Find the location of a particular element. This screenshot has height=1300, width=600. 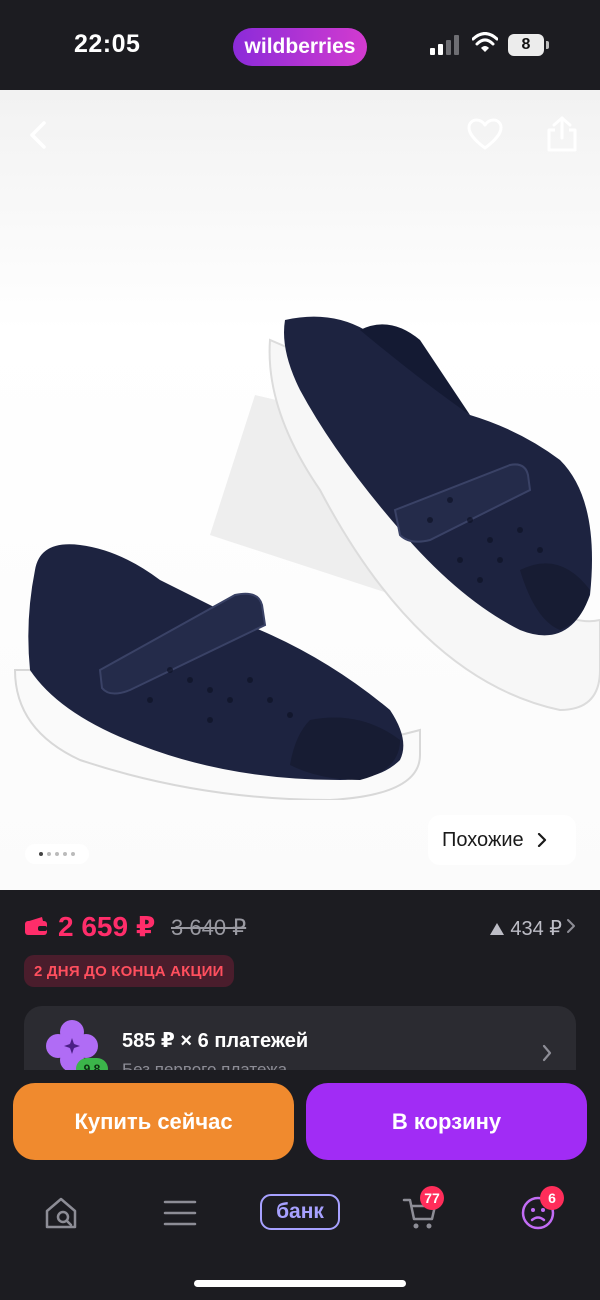

tab-home is located at coordinates (61, 1213).